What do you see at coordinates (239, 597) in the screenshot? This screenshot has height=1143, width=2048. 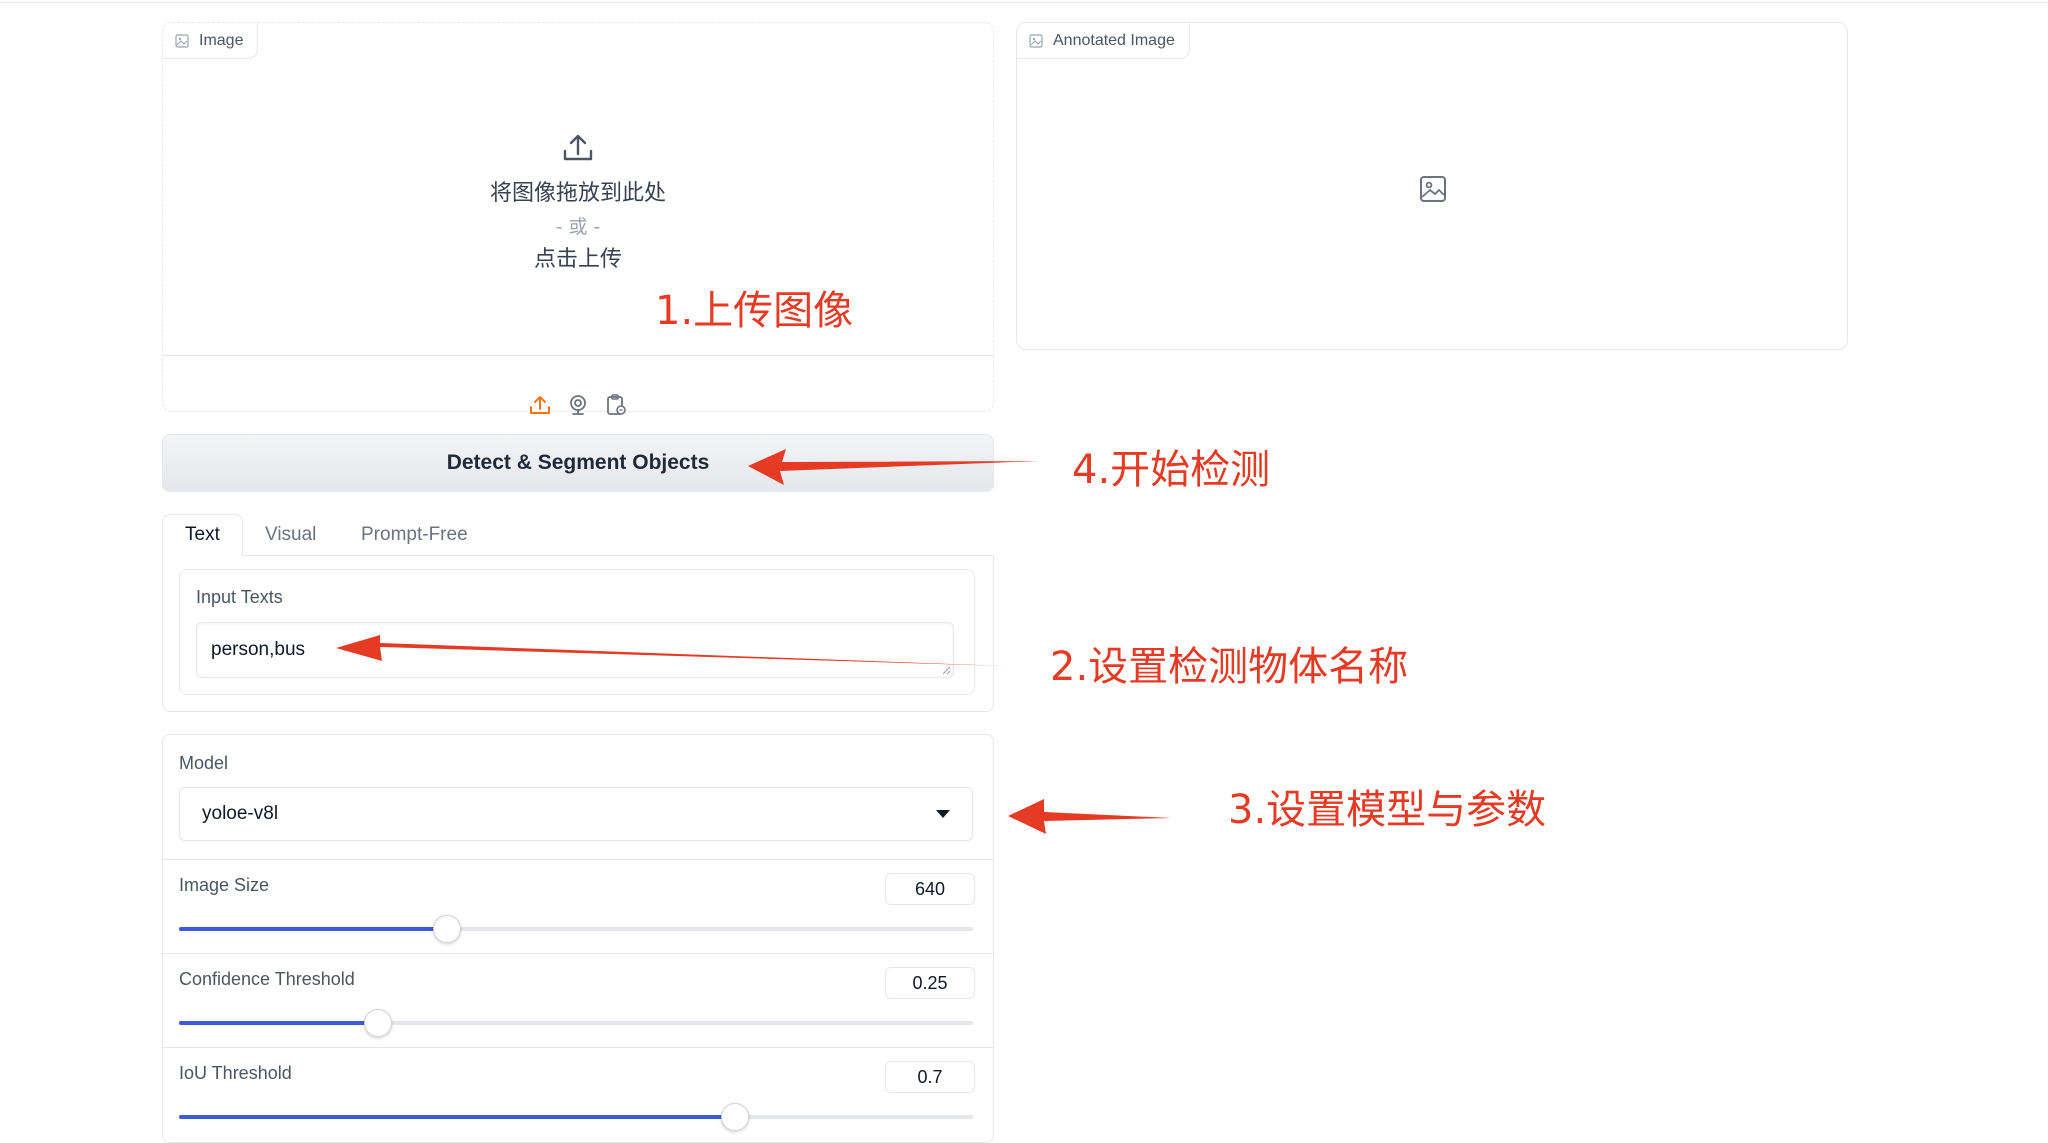 I see `input-texts-label: Input Texts` at bounding box center [239, 597].